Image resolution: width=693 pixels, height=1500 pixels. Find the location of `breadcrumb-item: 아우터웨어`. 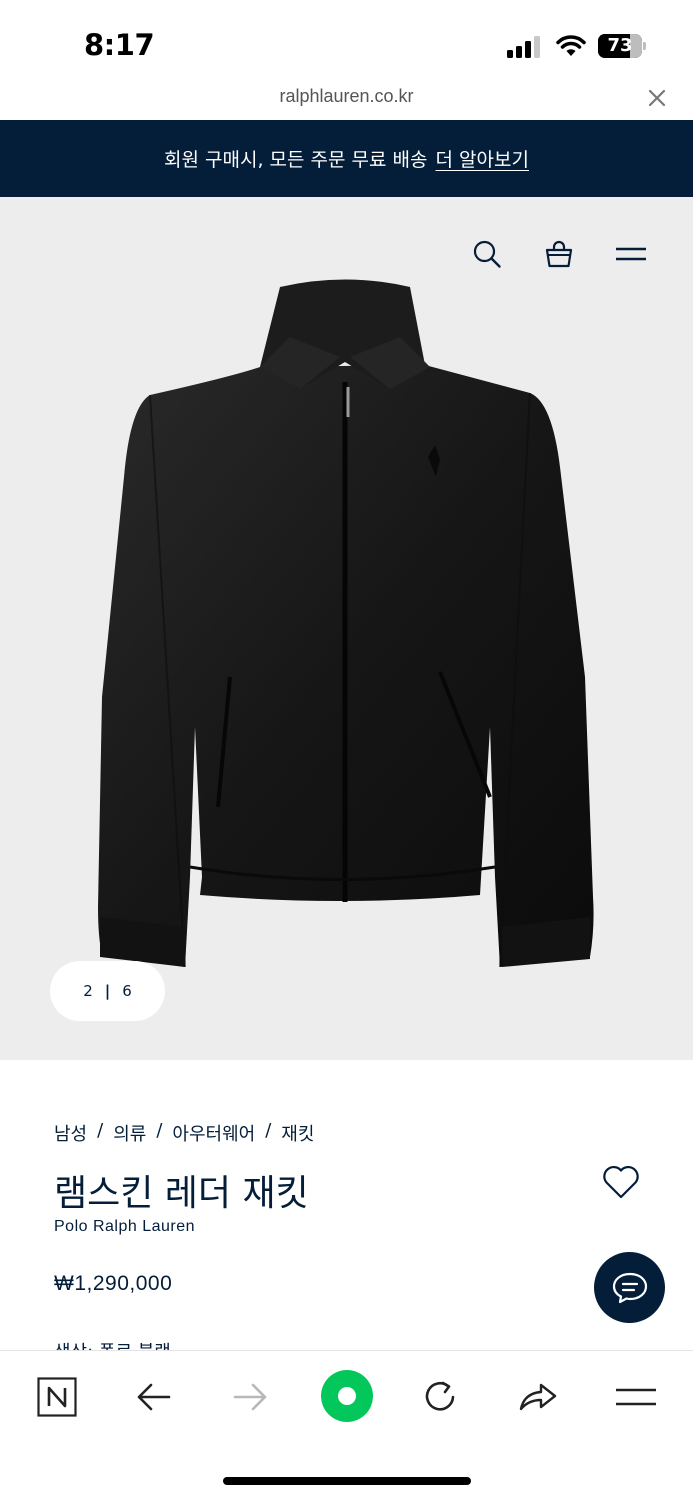

breadcrumb-item: 아우터웨어 is located at coordinates (213, 1133).